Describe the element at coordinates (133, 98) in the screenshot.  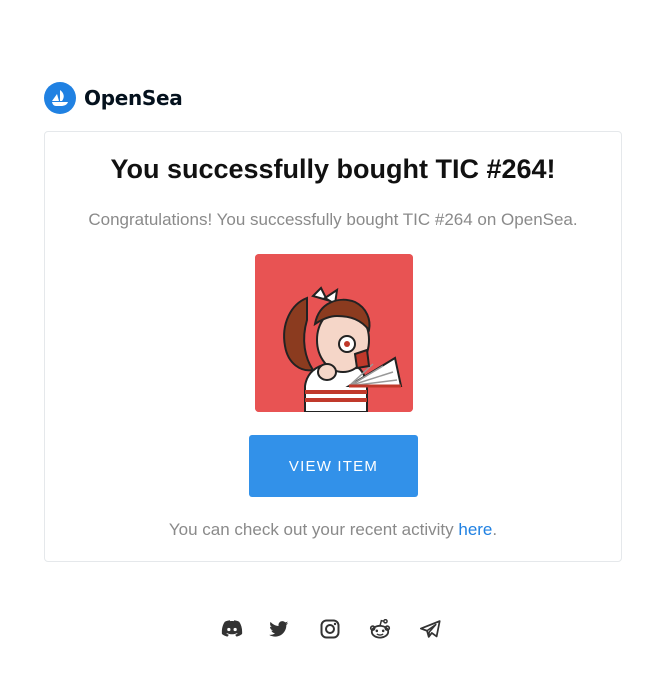
I see `brand-name: OpenSea` at that location.